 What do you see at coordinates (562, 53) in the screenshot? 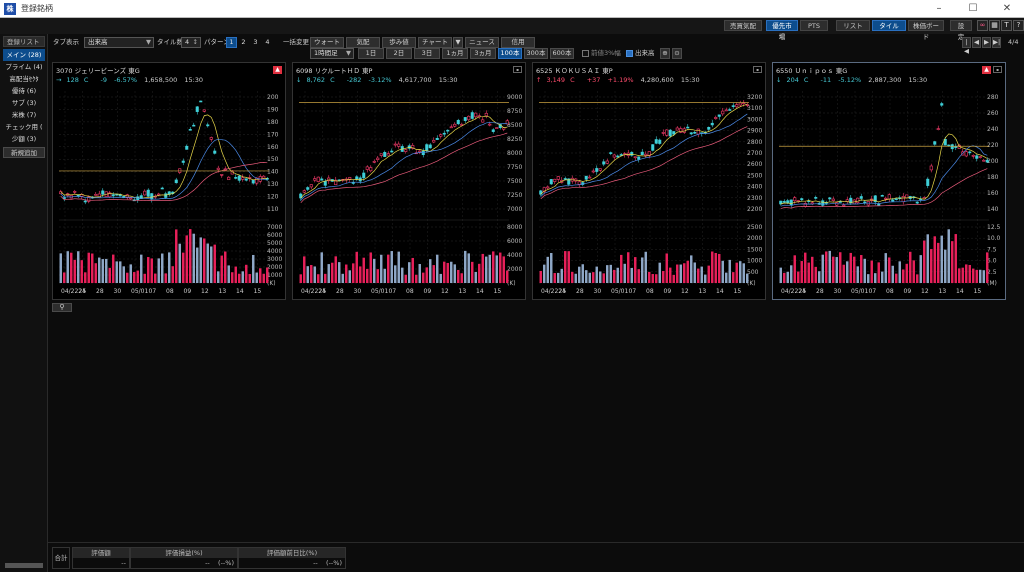
I see `period-600-bars-button: 600本` at bounding box center [562, 53].